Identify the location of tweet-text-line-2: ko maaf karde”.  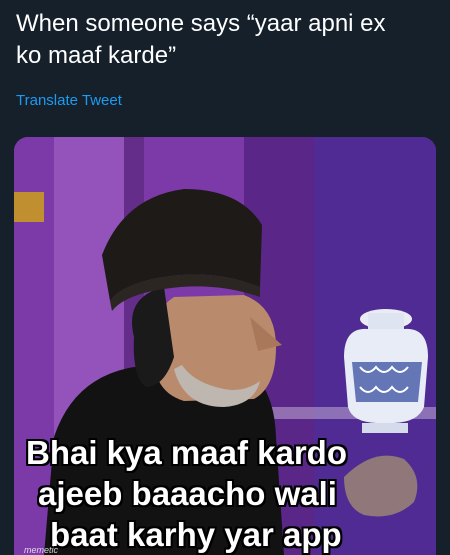
(96, 55).